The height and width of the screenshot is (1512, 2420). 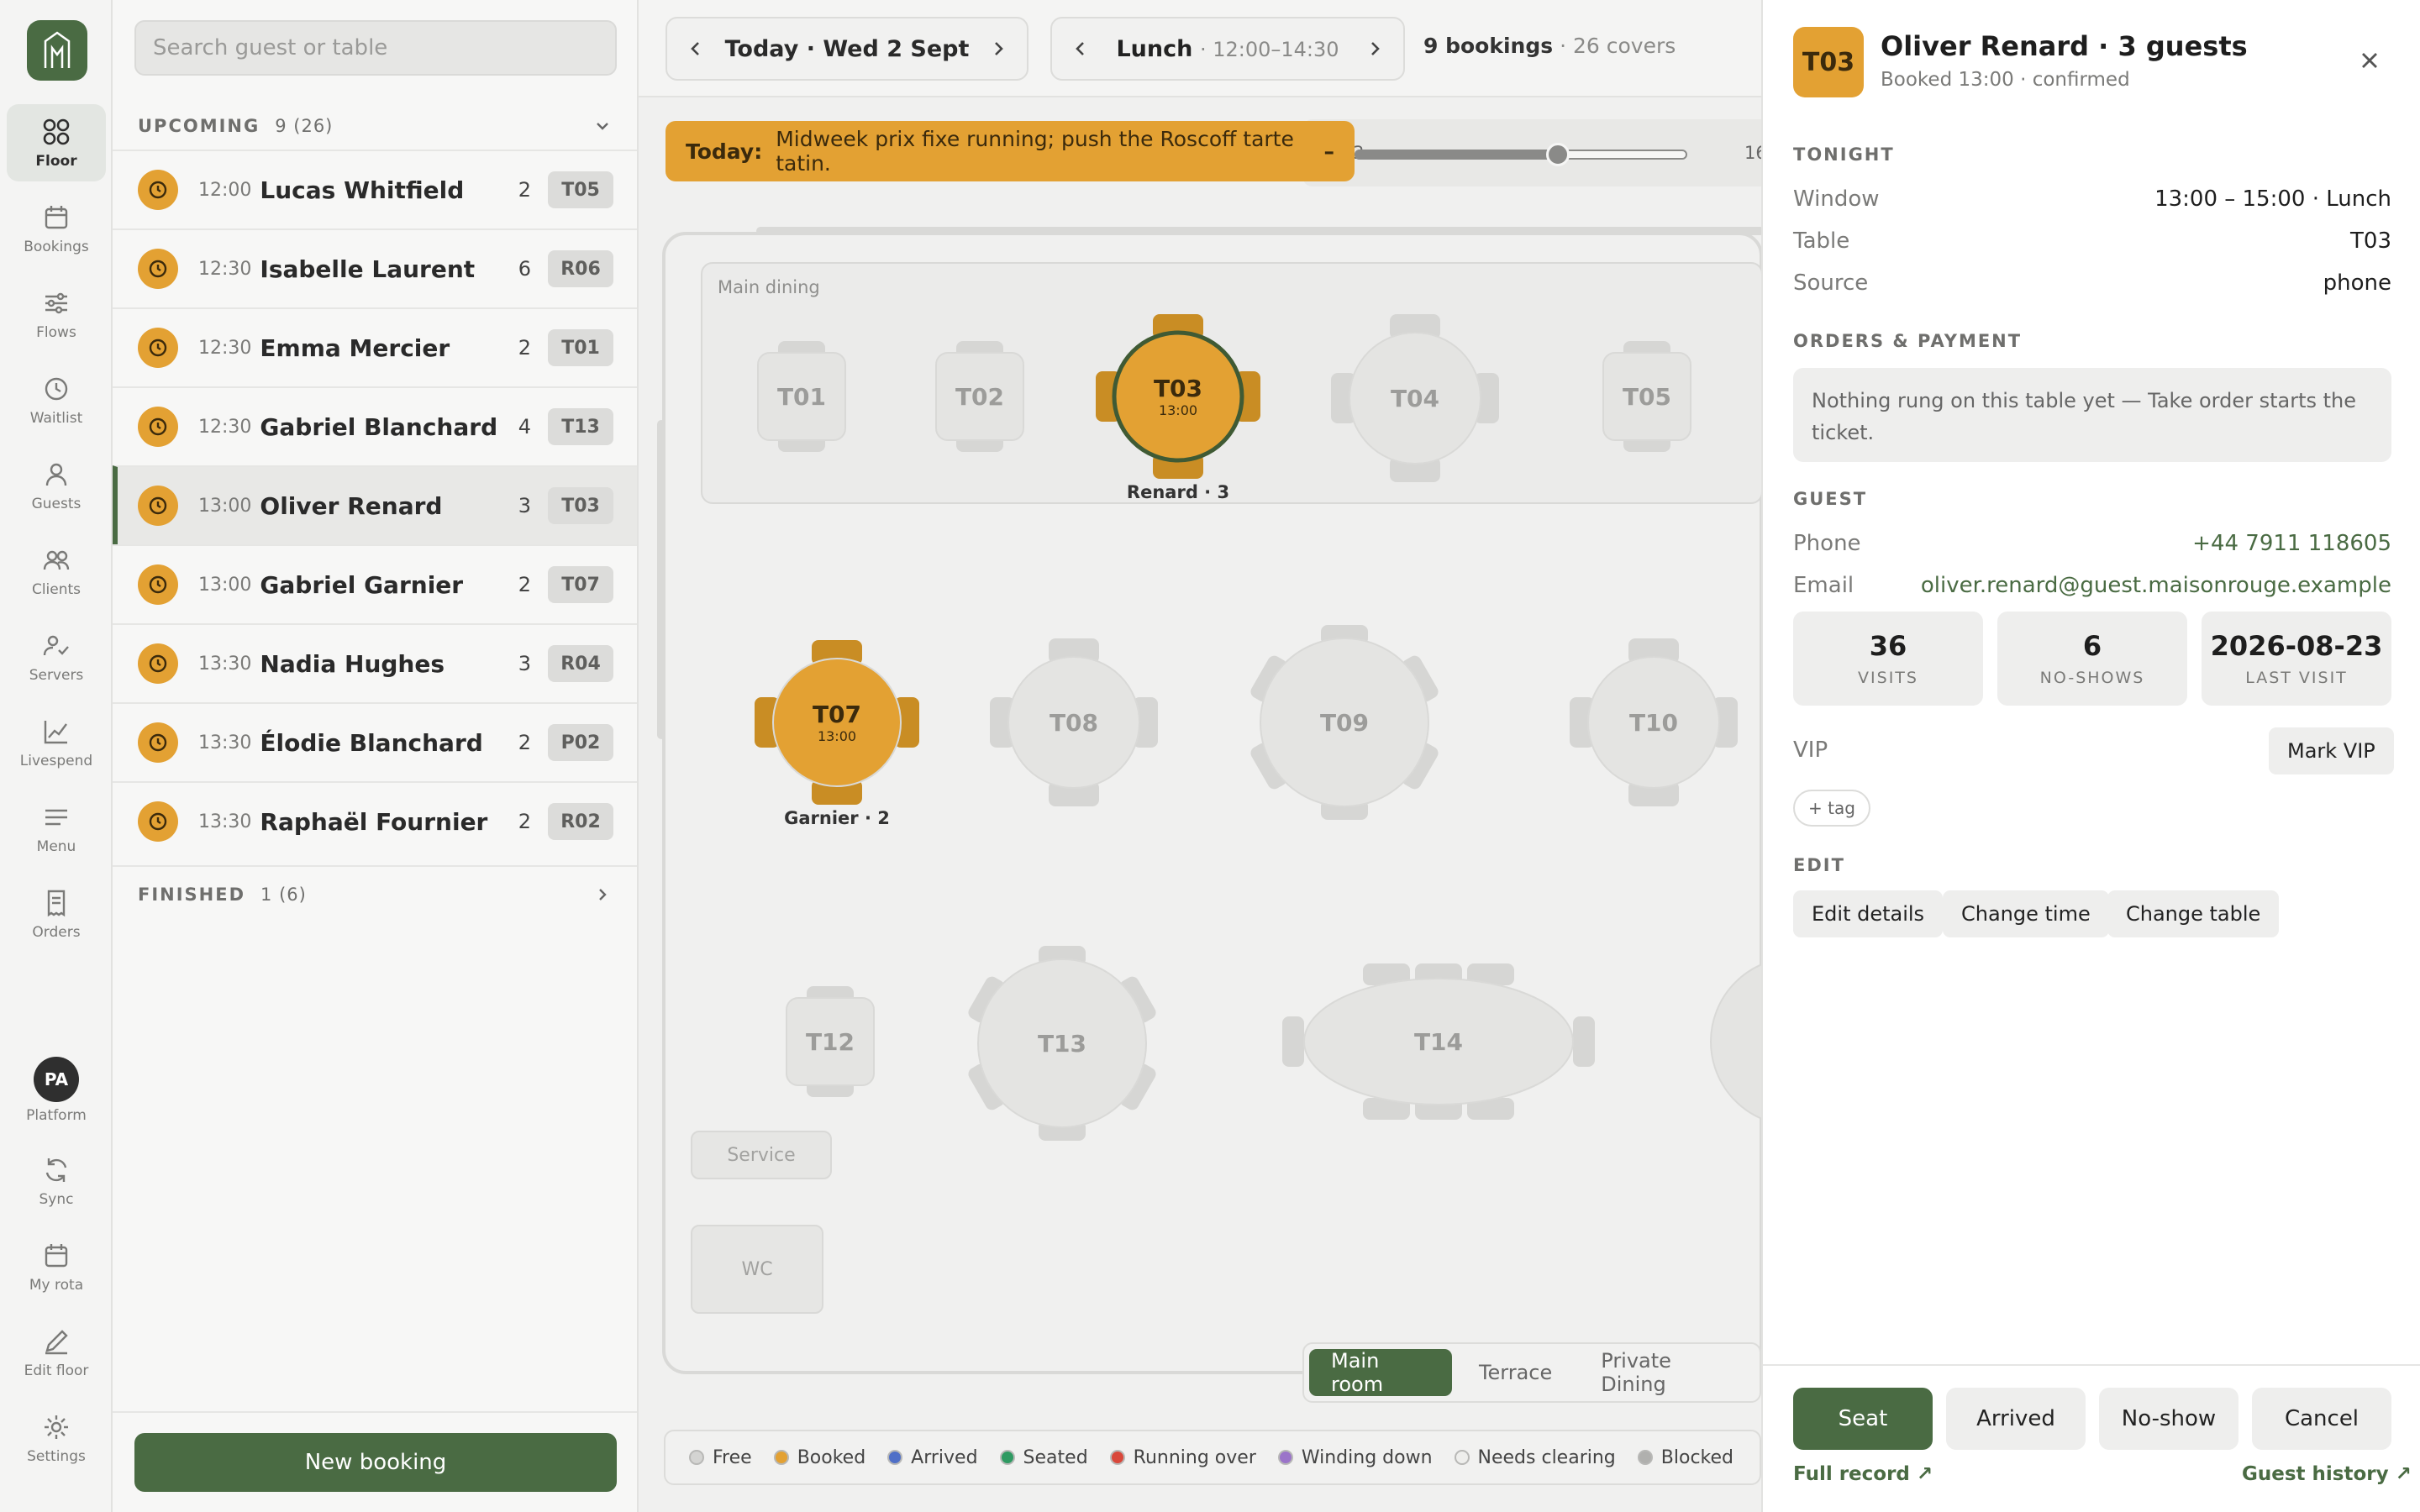 What do you see at coordinates (2369, 60) in the screenshot?
I see `close-icon` at bounding box center [2369, 60].